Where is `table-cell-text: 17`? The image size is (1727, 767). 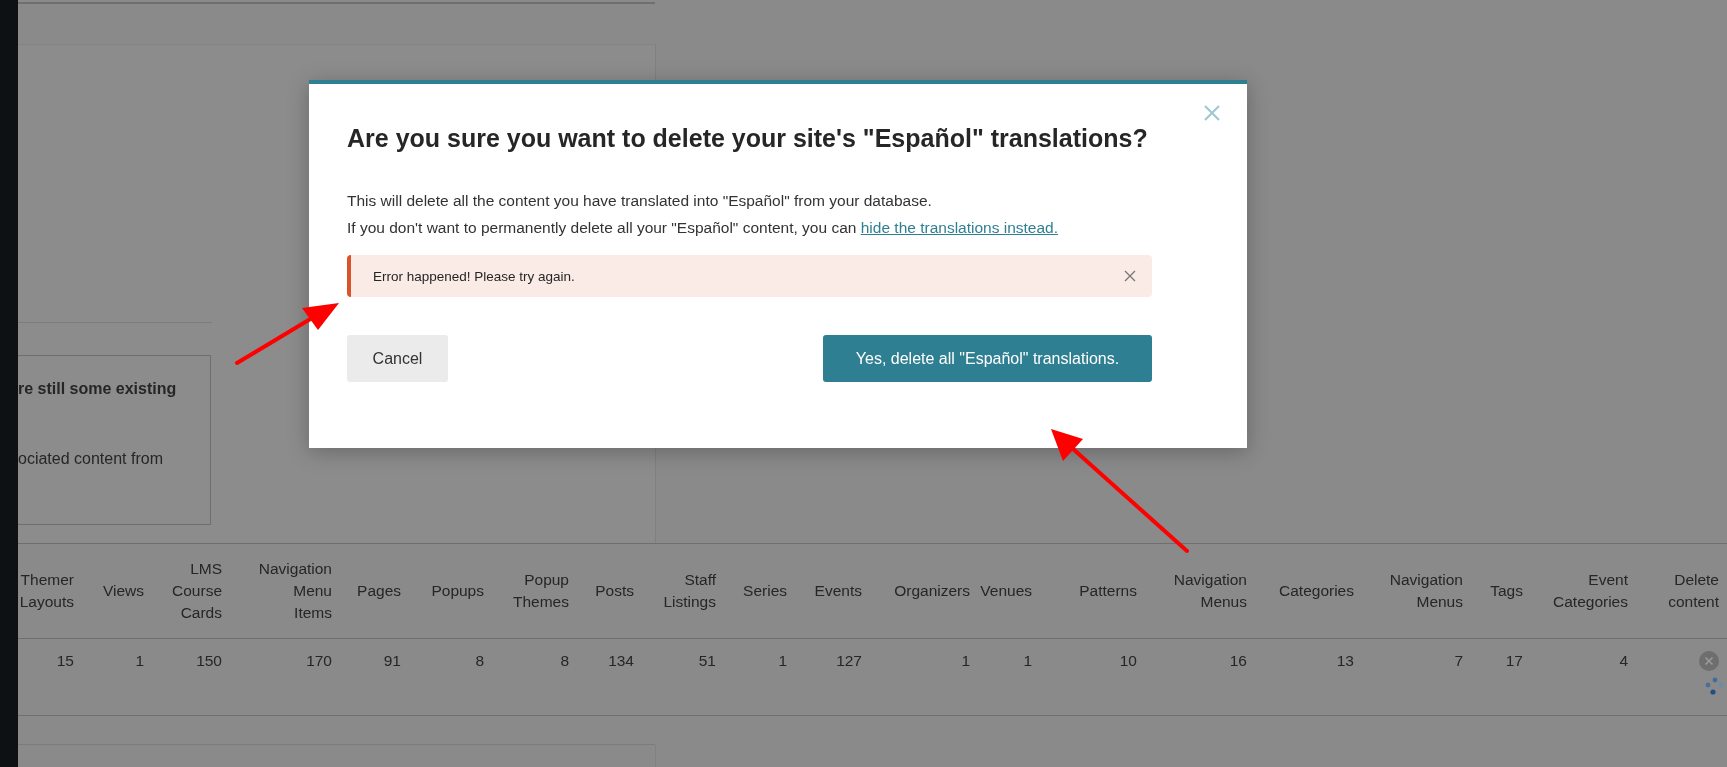
table-cell-text: 17 is located at coordinates (1514, 660).